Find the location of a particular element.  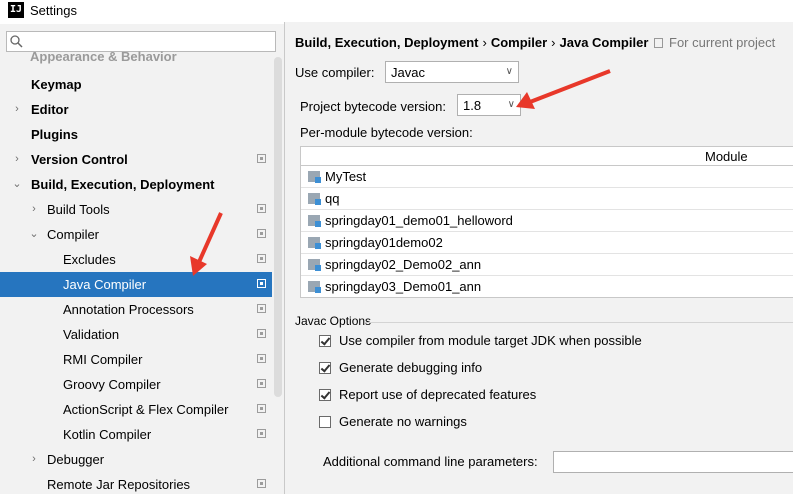

sidebar-item-label: Groovy Compiler is located at coordinates (112, 384).